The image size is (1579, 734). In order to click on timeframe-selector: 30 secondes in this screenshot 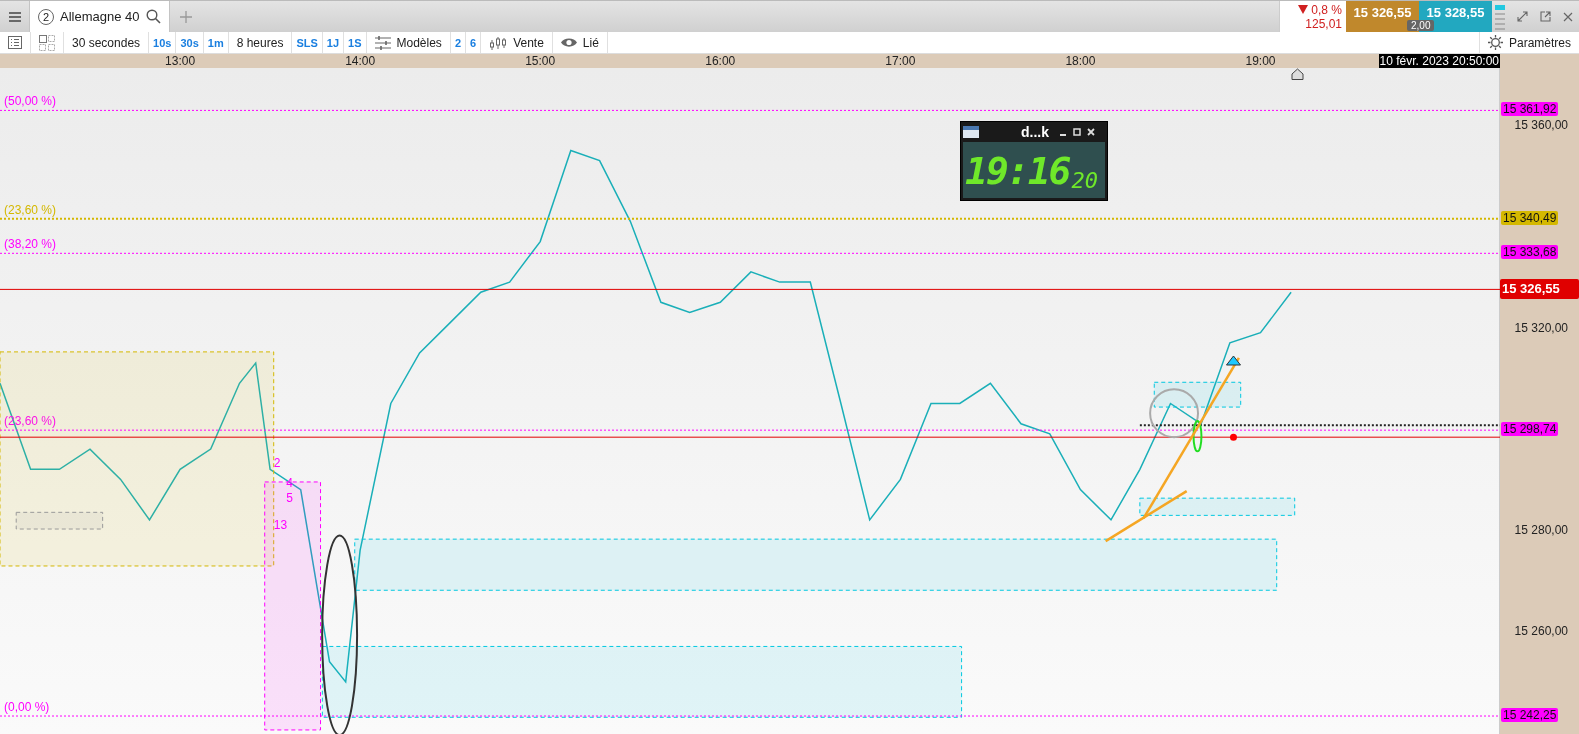, I will do `click(107, 42)`.